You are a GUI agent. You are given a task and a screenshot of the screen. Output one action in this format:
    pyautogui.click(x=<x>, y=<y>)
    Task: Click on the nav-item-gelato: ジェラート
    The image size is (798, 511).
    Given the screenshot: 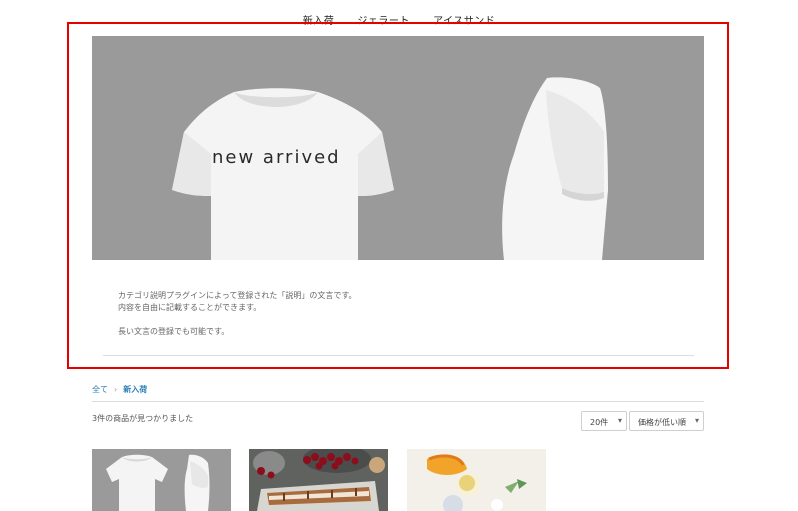 What is the action you would take?
    pyautogui.click(x=383, y=19)
    